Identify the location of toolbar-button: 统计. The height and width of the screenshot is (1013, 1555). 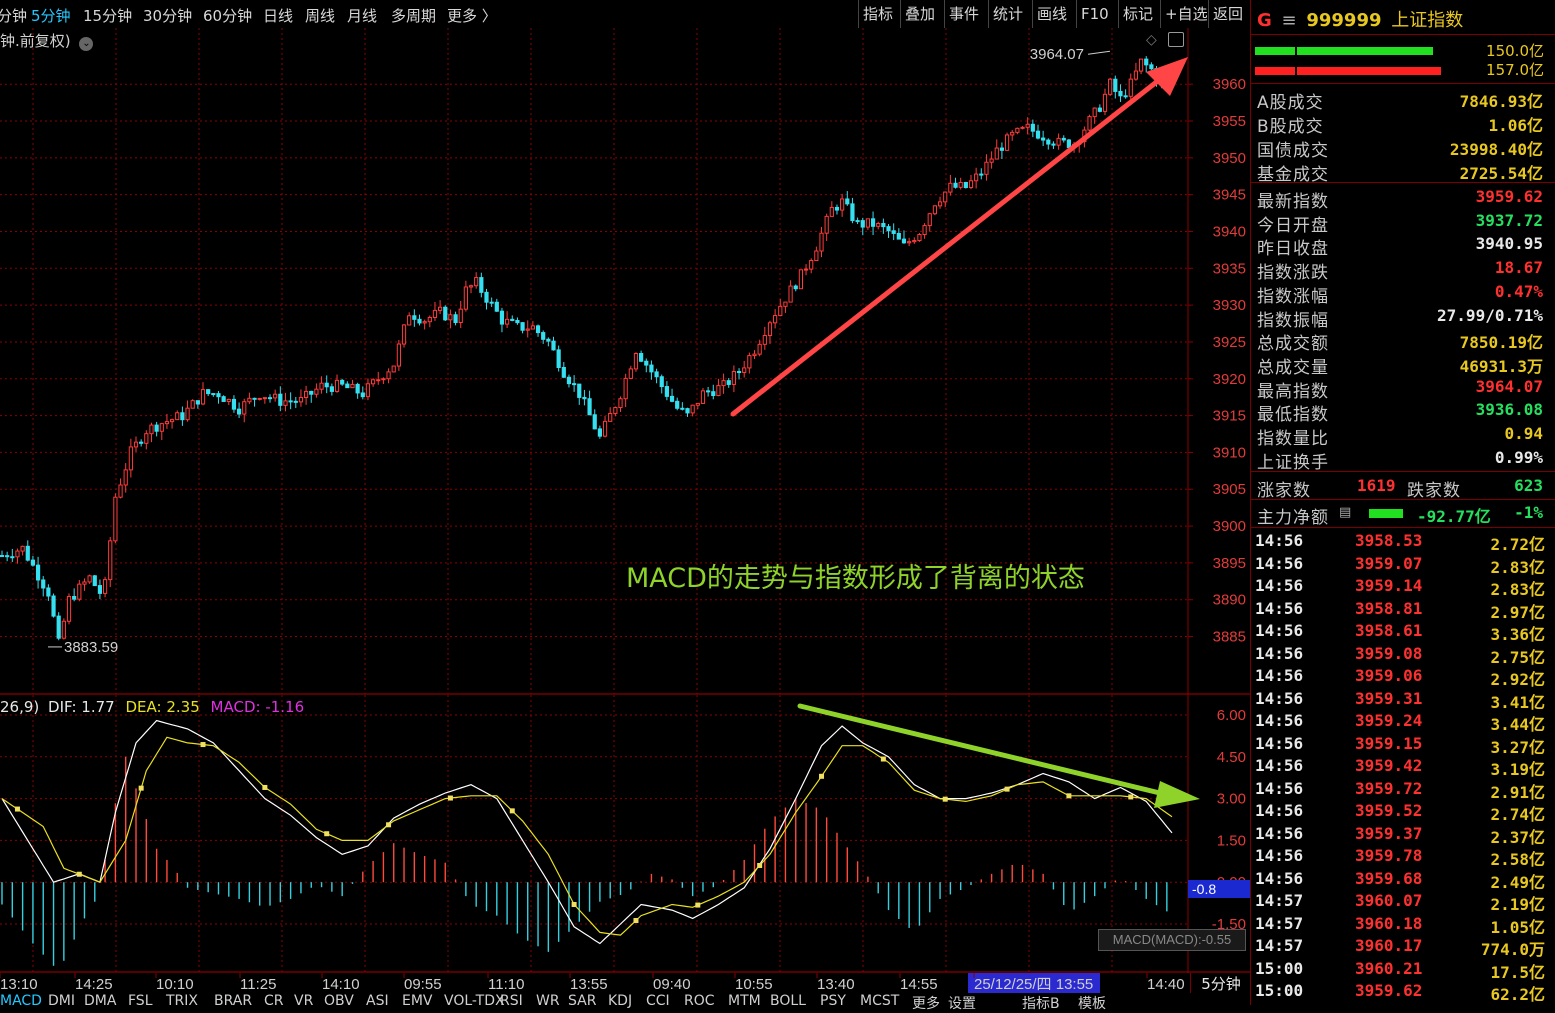
(1007, 14).